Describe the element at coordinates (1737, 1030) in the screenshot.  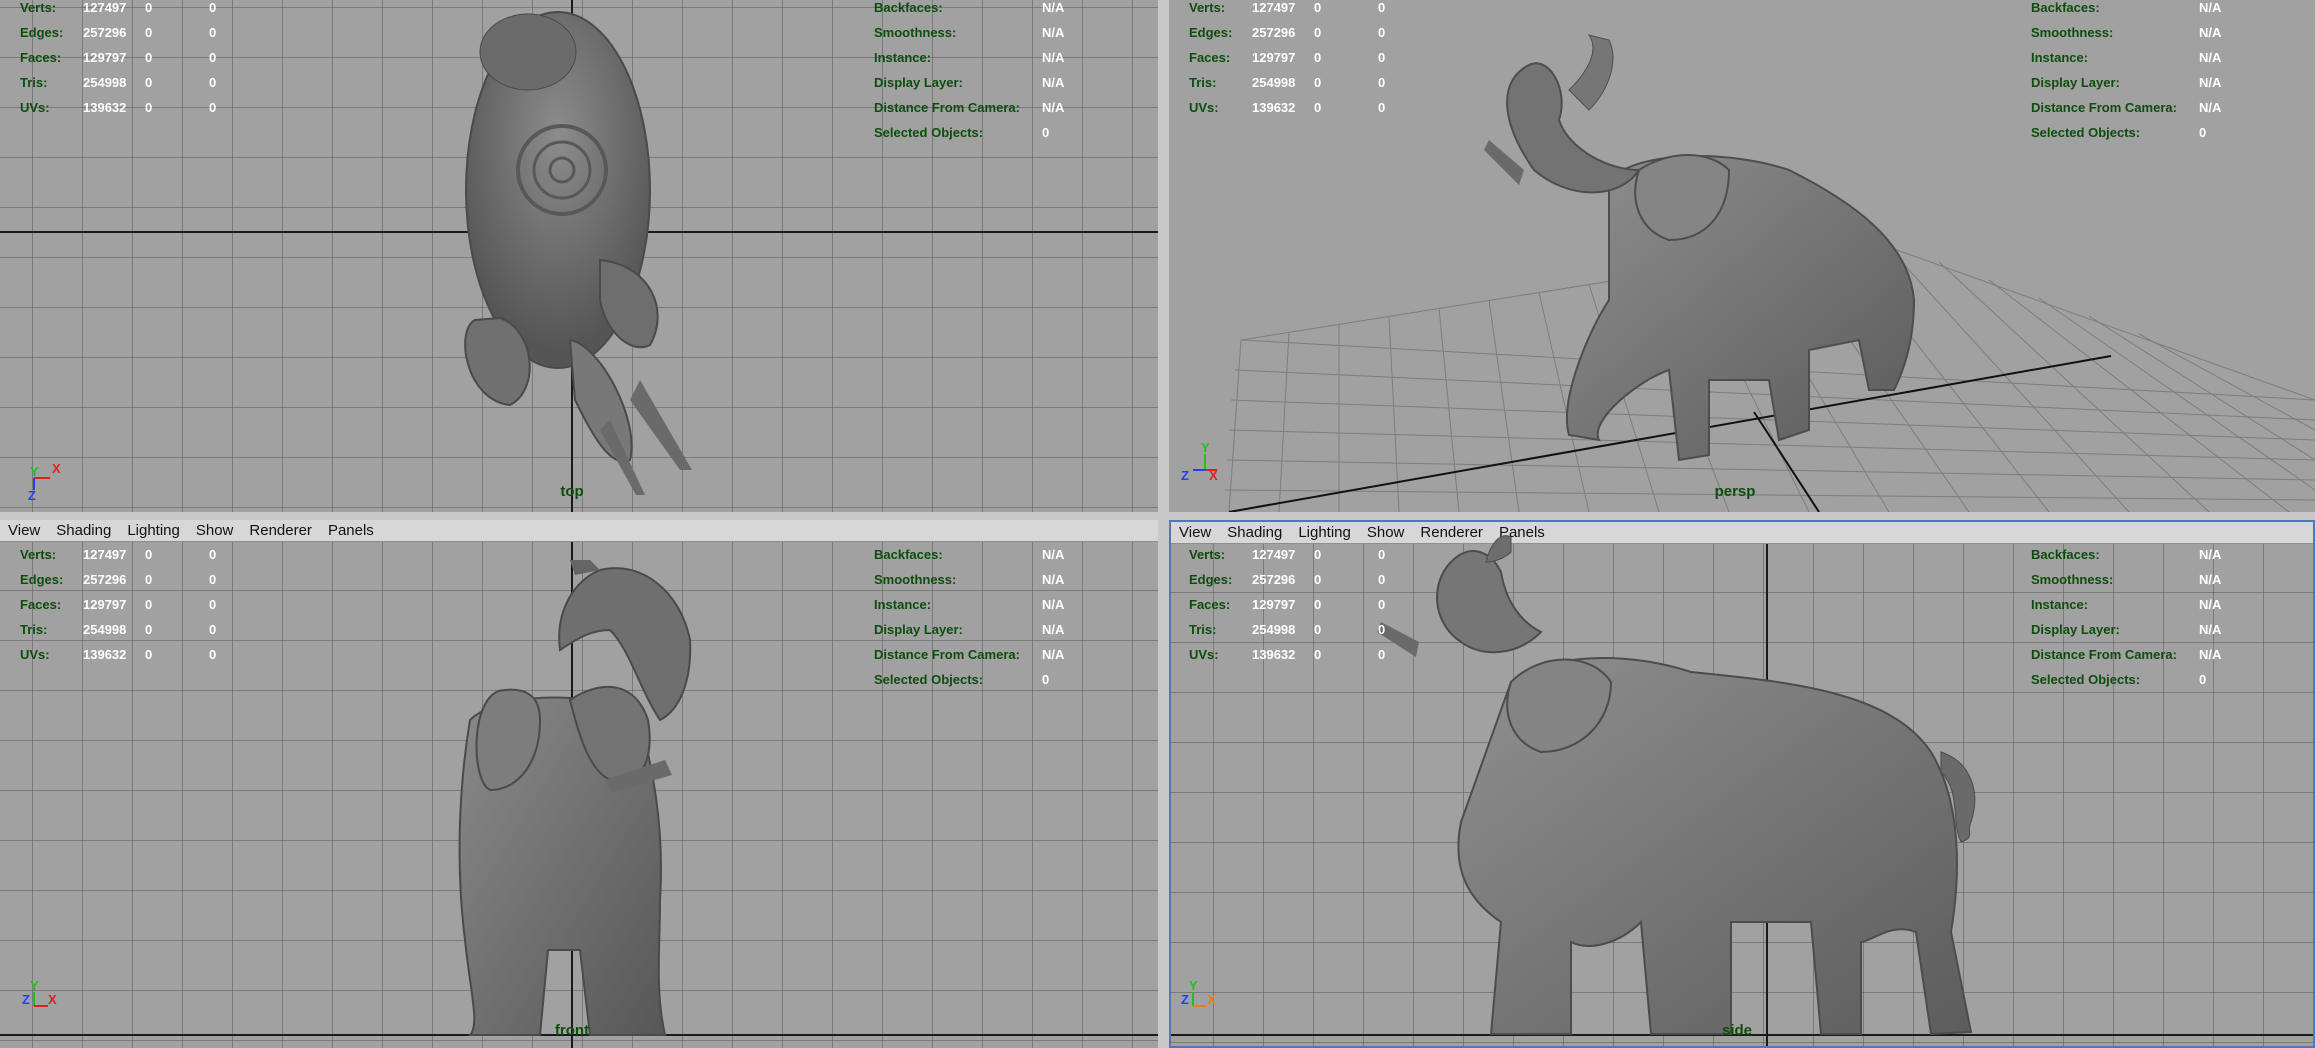
I see `camera-label-side: side` at that location.